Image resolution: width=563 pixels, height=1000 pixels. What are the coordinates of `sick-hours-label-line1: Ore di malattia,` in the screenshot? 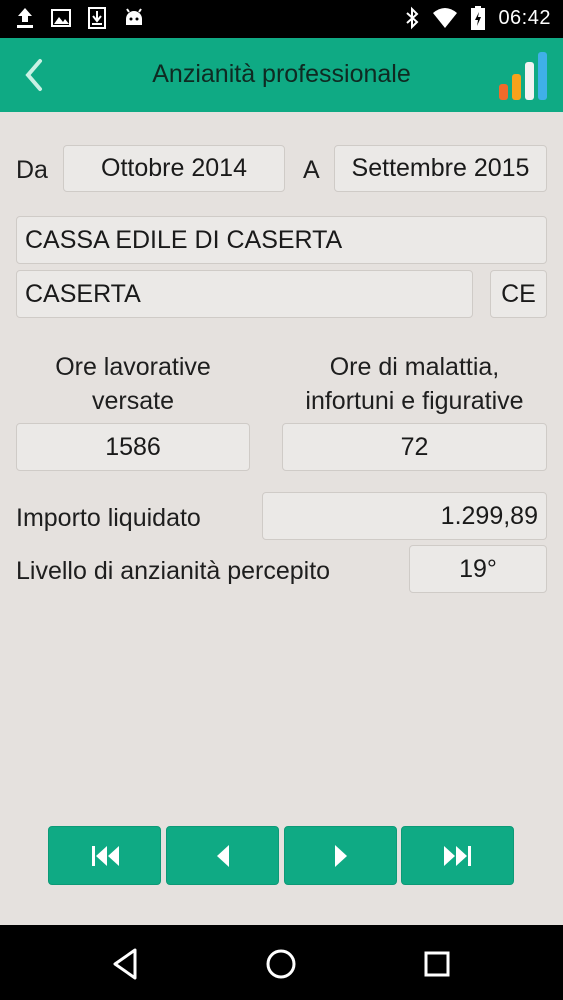 It's located at (414, 367).